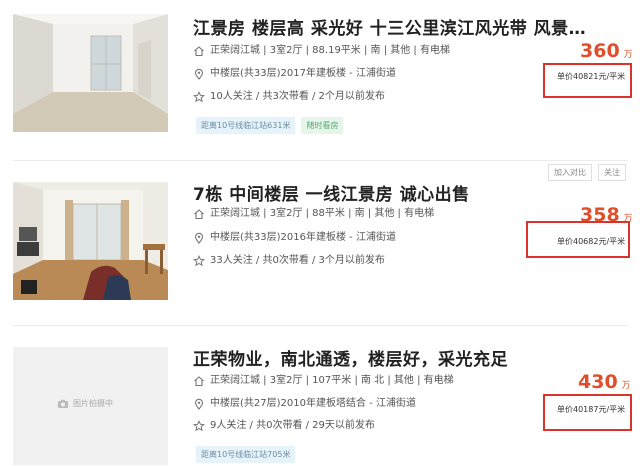  I want to click on listing-follow: 9人关注 / 共0次带看 / 29天以前发布, so click(284, 426).